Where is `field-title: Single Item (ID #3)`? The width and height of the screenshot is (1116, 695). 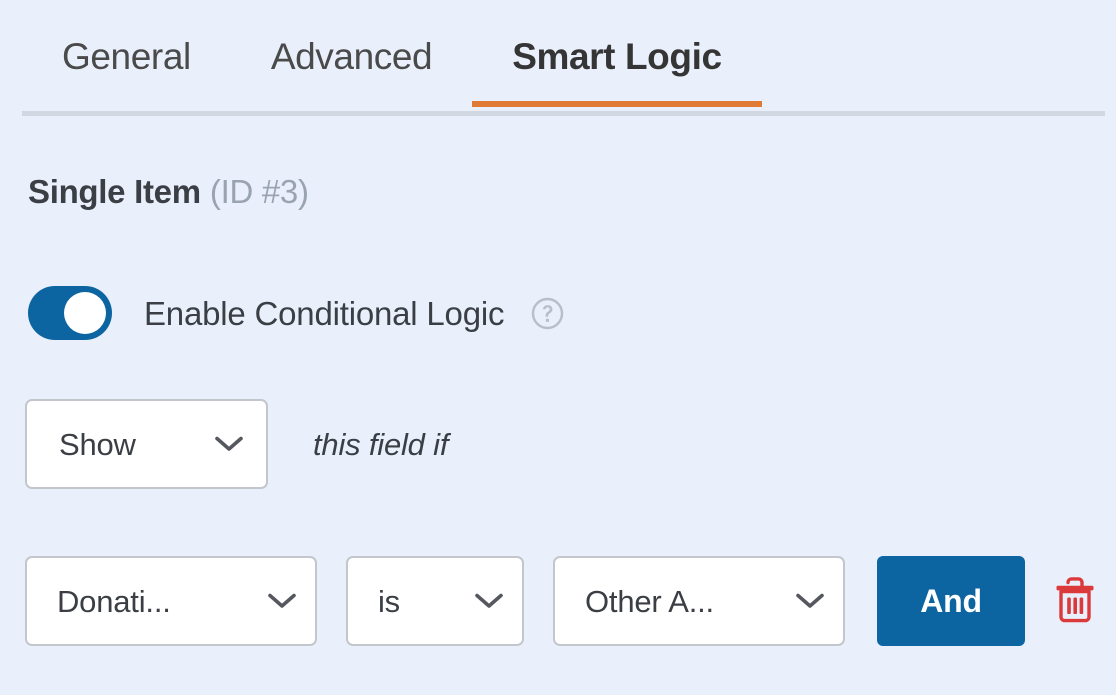 field-title: Single Item (ID #3) is located at coordinates (168, 191).